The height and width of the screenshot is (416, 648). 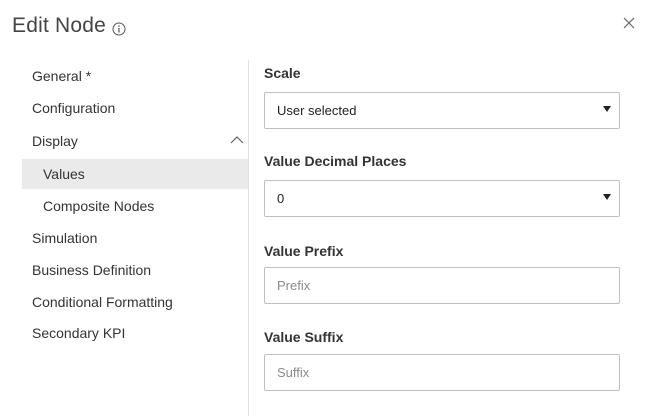 I want to click on nav-item-label: Conditional Formatting, so click(x=102, y=302).